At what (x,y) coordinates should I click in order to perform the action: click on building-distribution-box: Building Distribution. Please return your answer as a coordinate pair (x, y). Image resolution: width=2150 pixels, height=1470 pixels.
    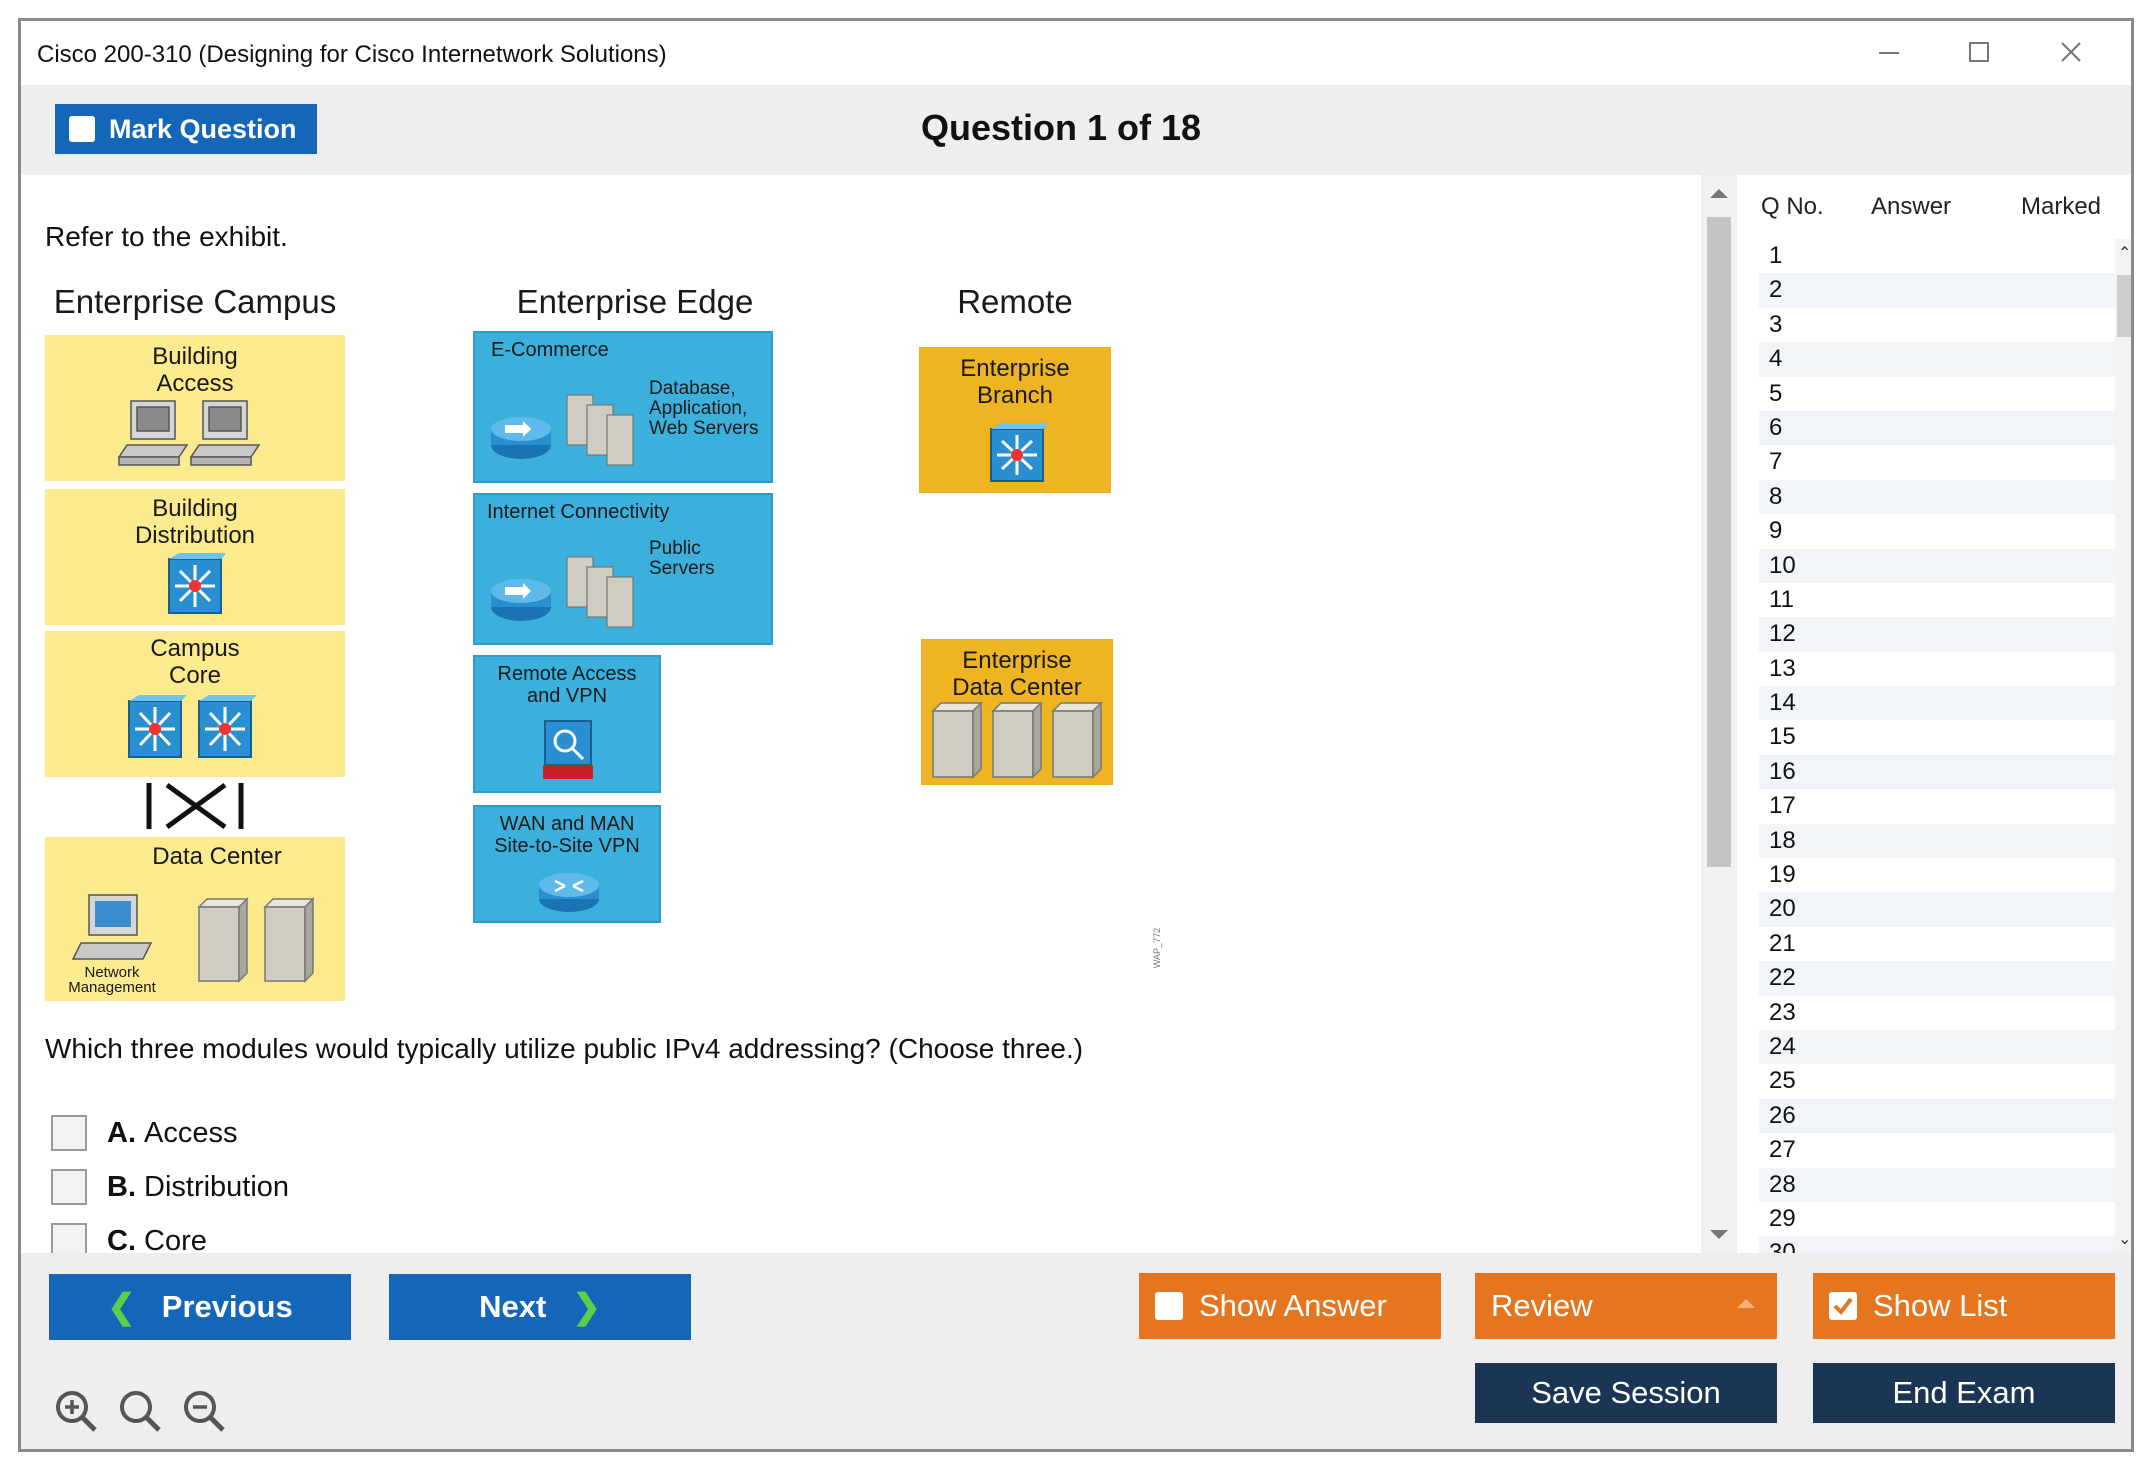
    Looking at the image, I should click on (195, 557).